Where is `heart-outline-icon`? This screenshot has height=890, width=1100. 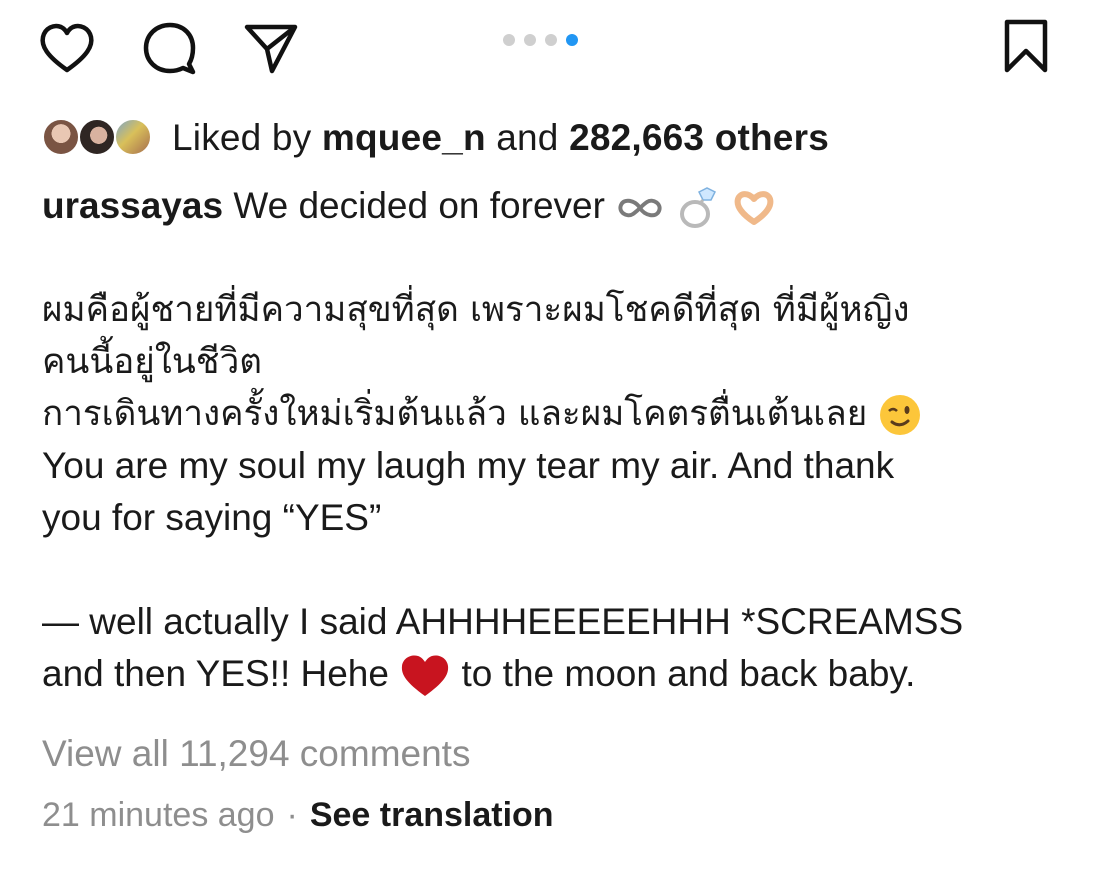
heart-outline-icon is located at coordinates (67, 48).